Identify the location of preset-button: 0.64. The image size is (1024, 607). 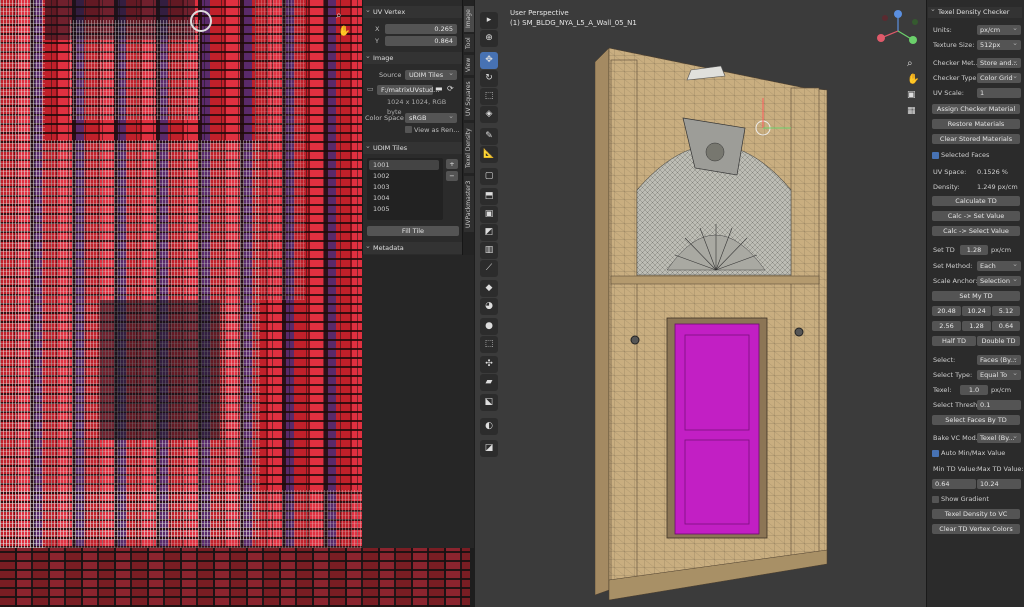
(1006, 326).